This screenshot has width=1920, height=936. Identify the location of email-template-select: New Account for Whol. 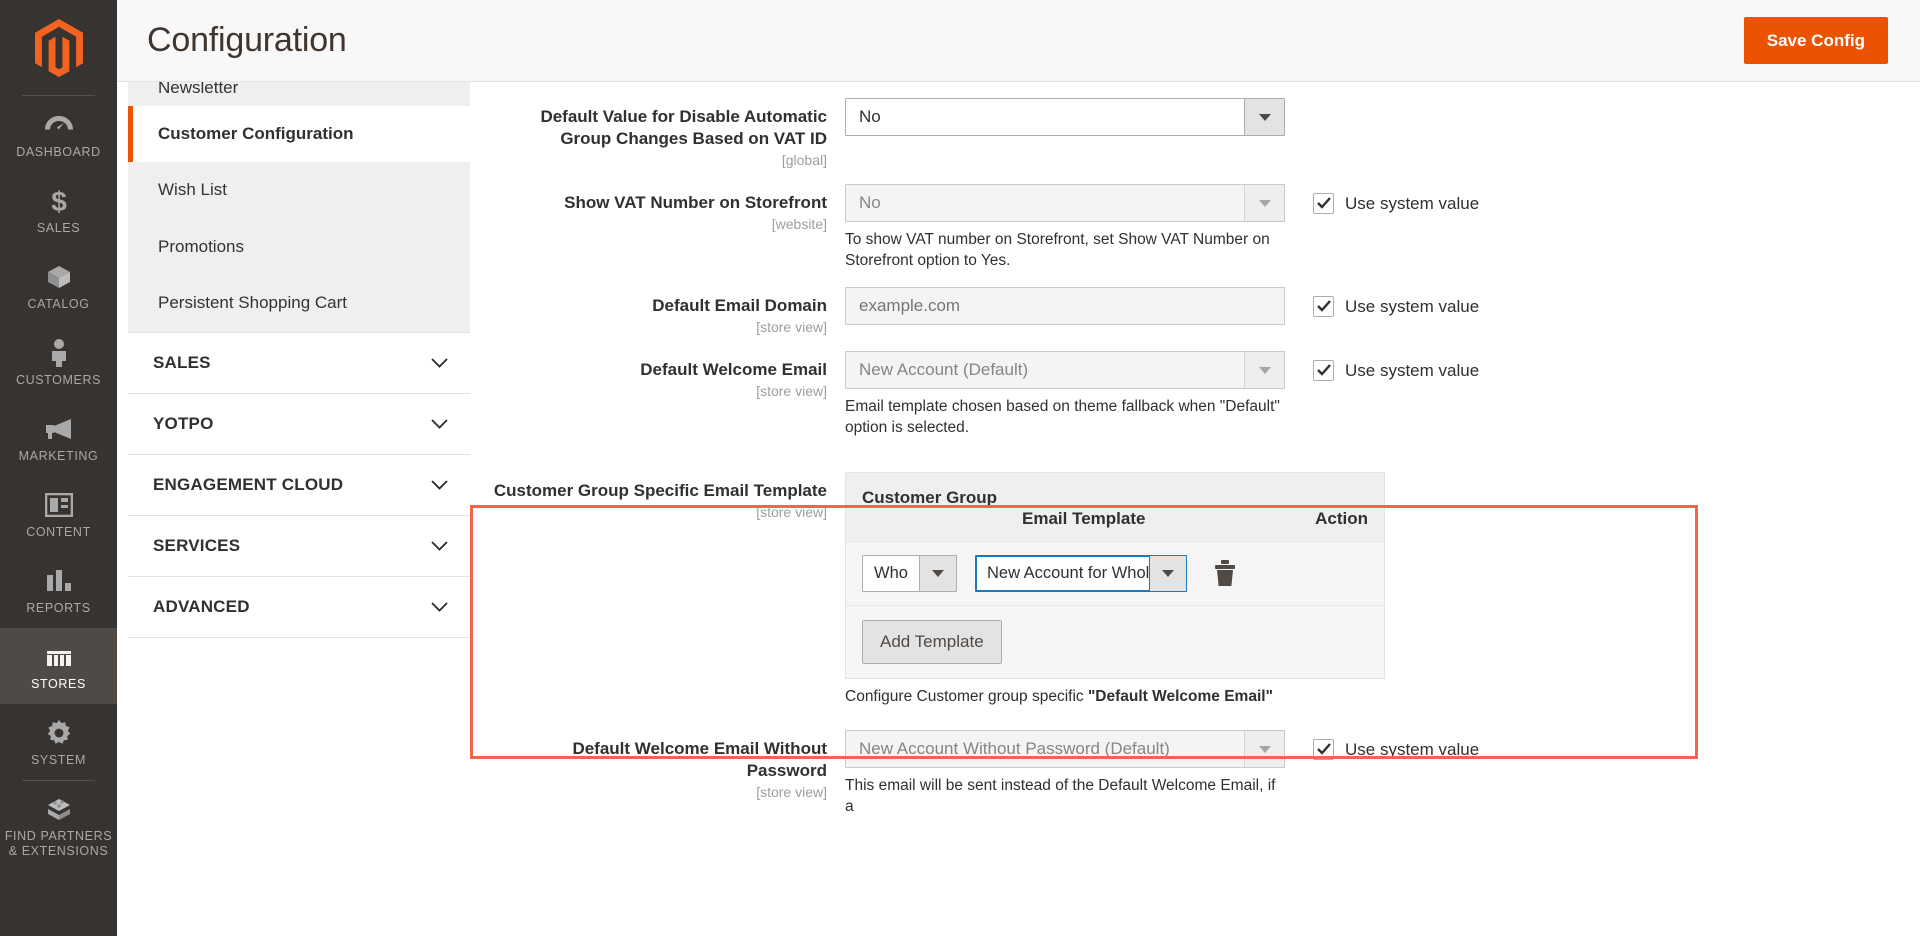
(1081, 573).